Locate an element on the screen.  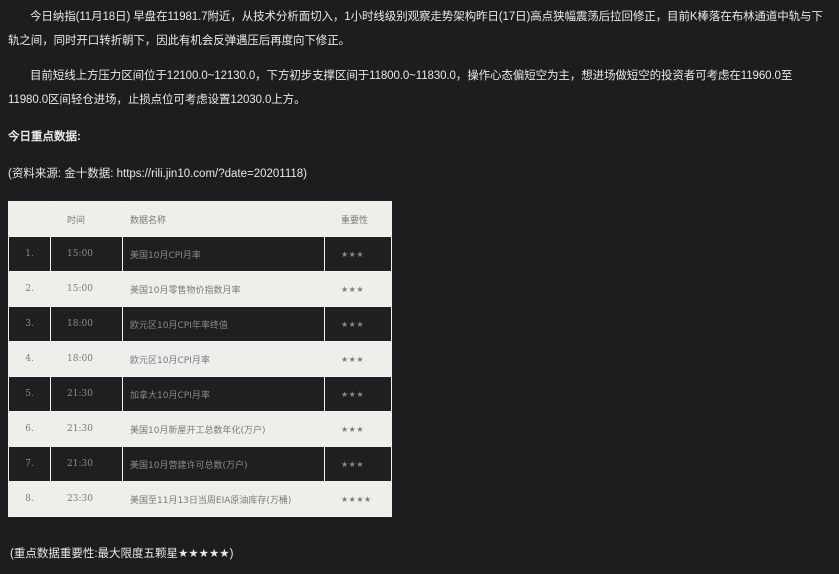
table-header-row: 时间 数据名称 重要性 is located at coordinates (200, 219).